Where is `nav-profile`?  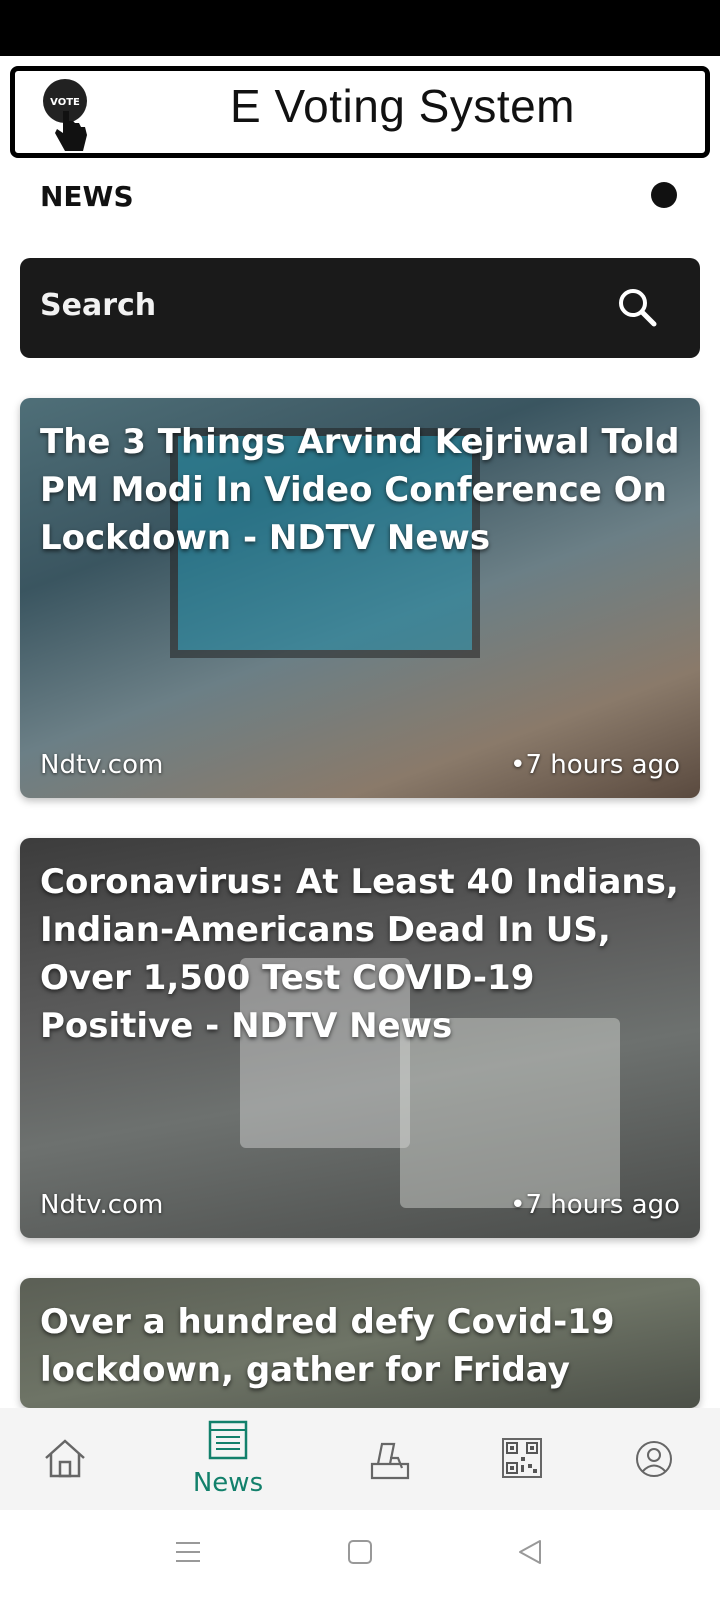 nav-profile is located at coordinates (654, 1459).